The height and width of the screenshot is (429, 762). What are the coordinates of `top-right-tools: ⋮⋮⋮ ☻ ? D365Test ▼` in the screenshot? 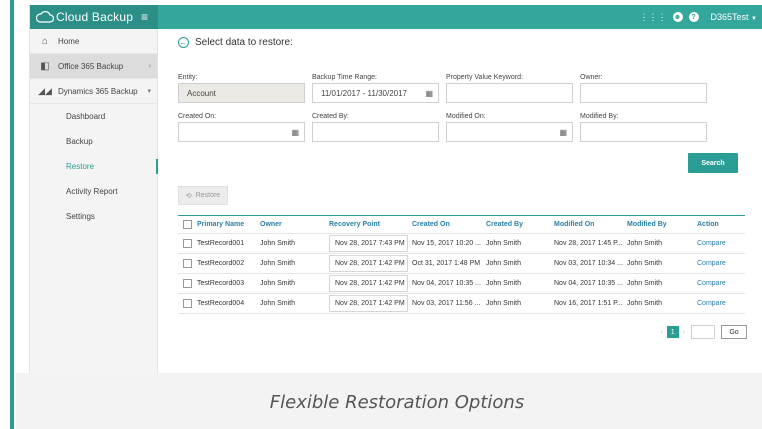 It's located at (699, 17).